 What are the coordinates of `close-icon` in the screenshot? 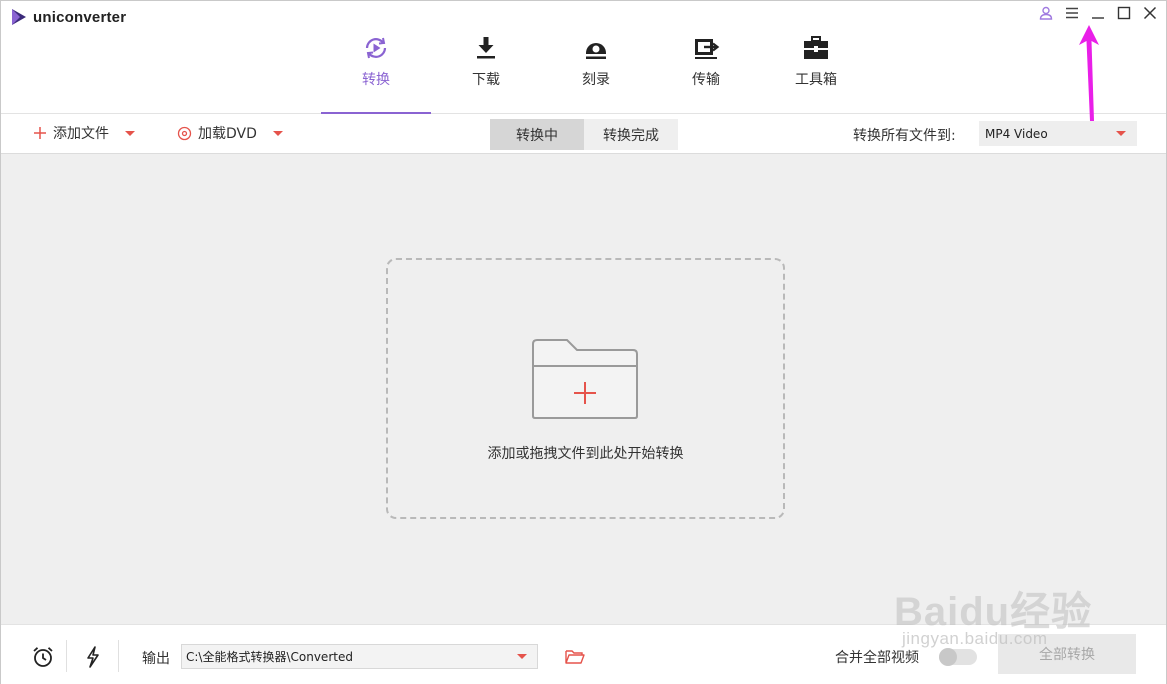 It's located at (1150, 13).